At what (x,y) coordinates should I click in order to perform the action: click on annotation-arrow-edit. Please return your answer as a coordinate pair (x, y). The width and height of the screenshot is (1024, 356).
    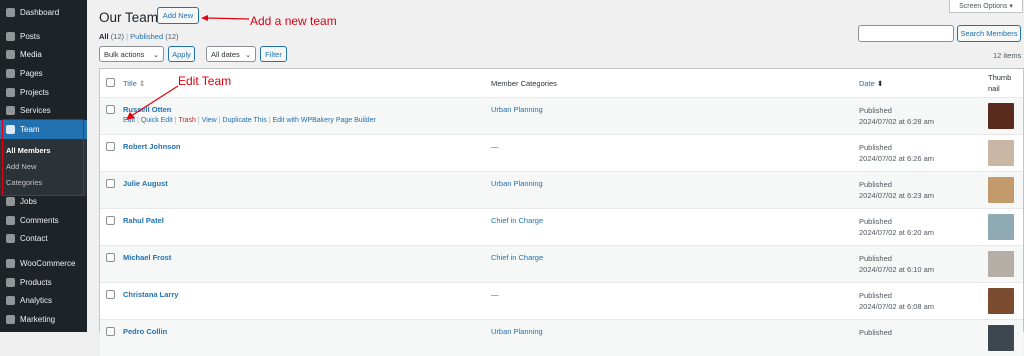
    Looking at the image, I should click on (152, 102).